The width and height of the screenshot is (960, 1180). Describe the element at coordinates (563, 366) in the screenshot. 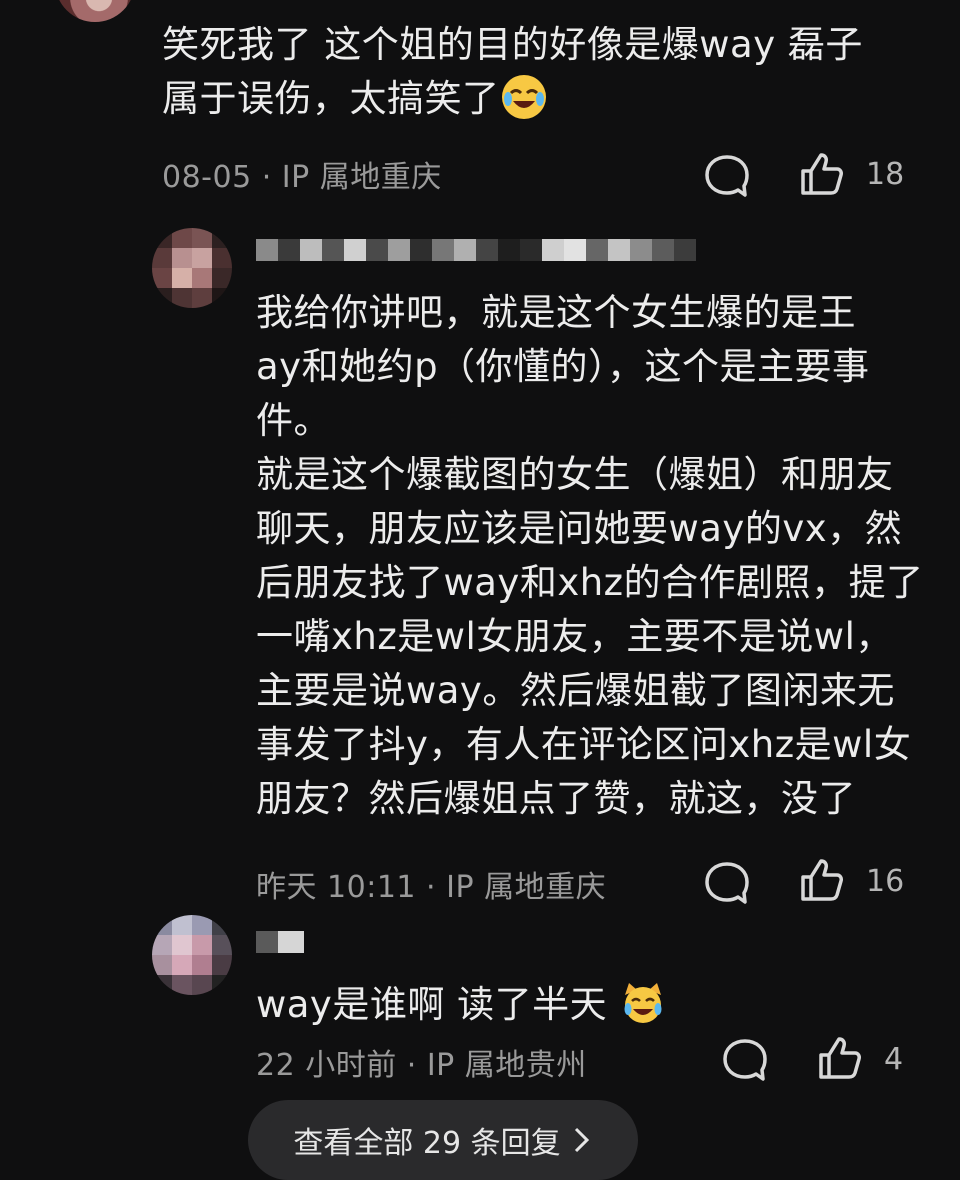

I see `reply-line: ay和她约p（你懂的），这个是主要事` at that location.